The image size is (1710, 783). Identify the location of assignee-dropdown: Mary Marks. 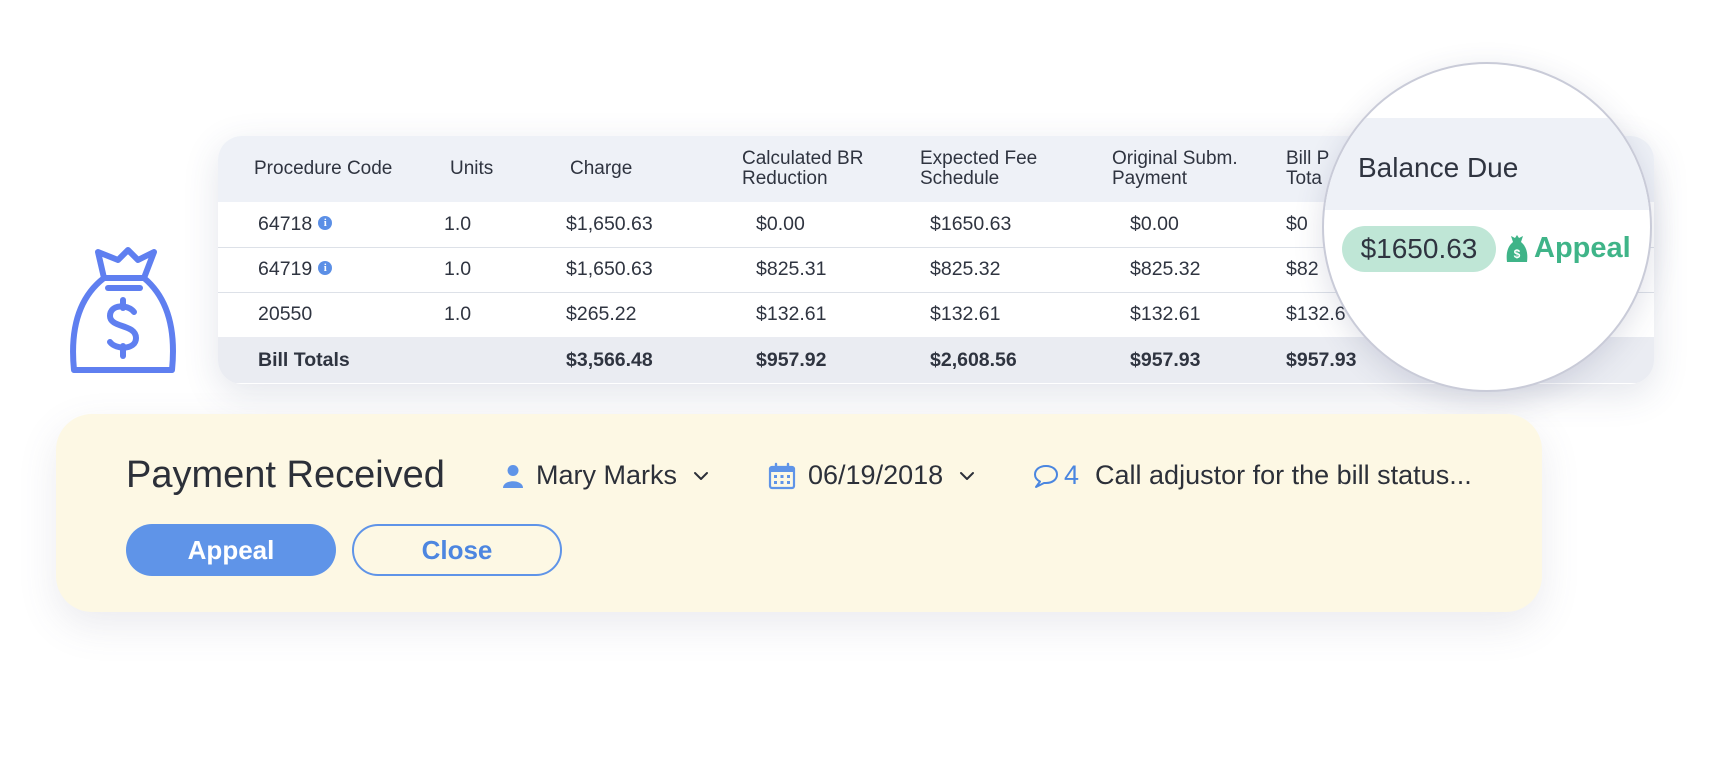
(605, 475).